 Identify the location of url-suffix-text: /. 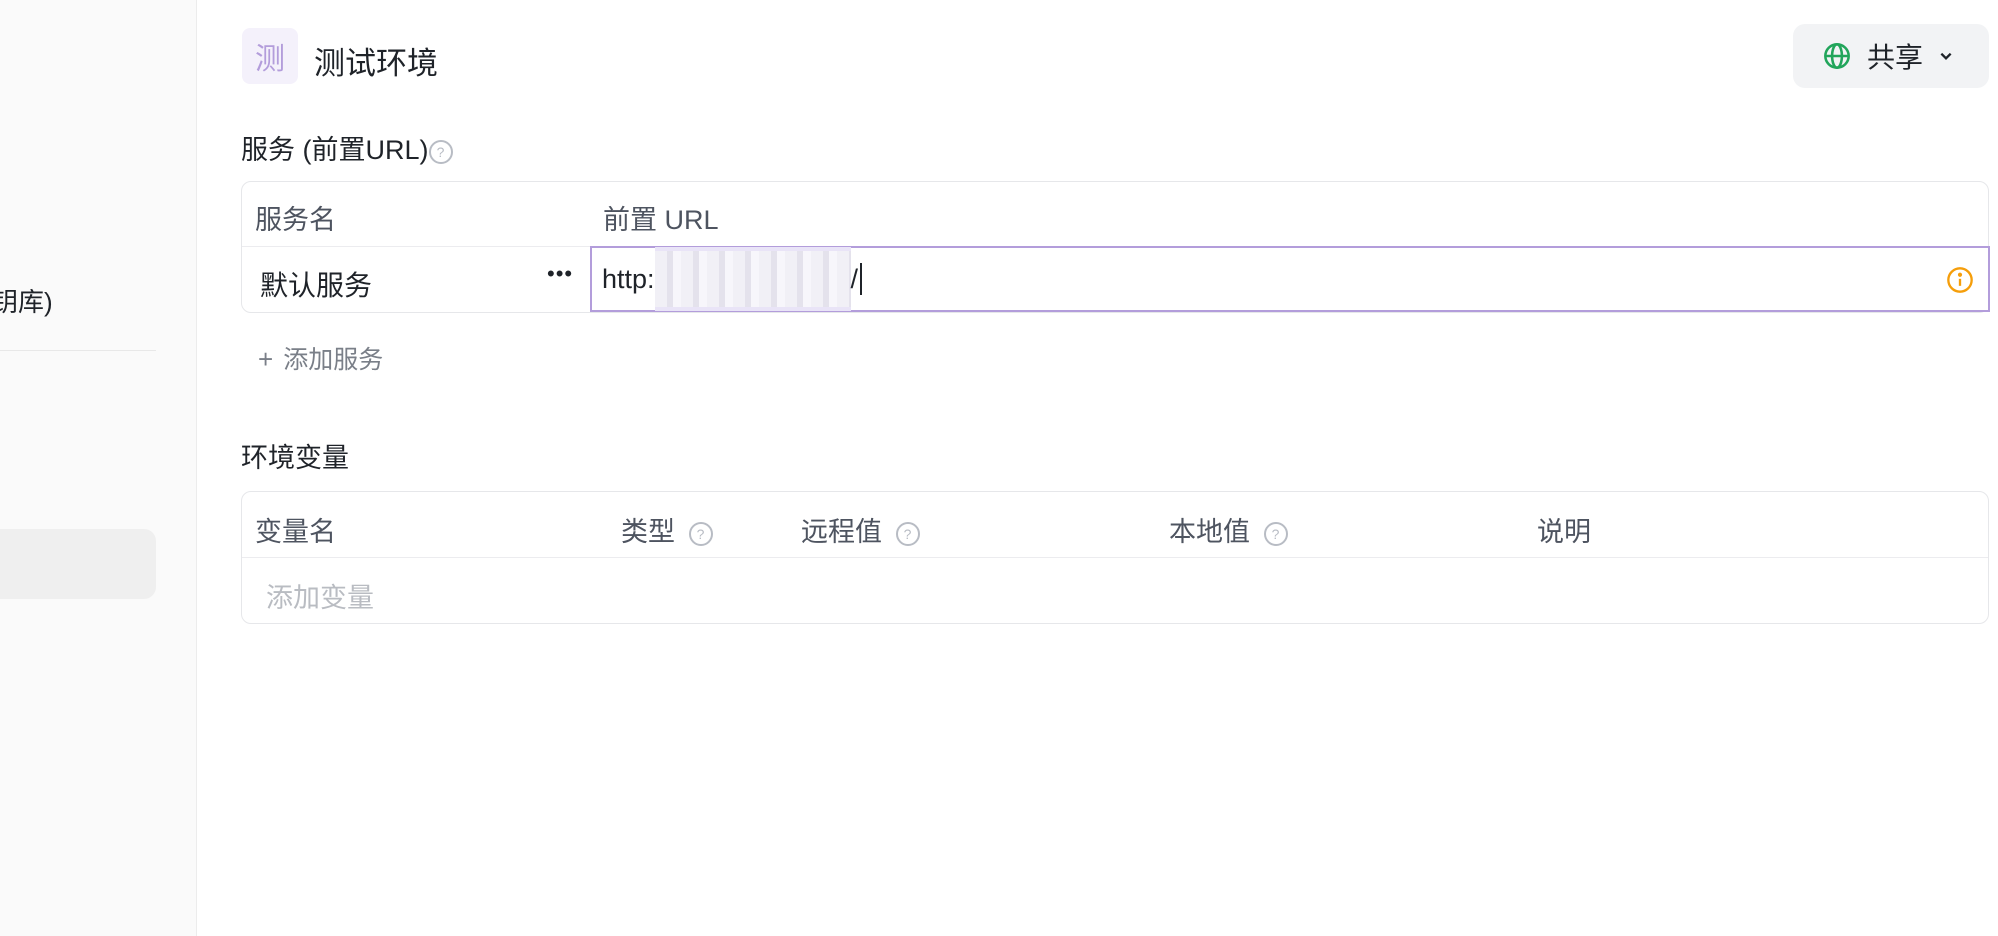
(854, 278).